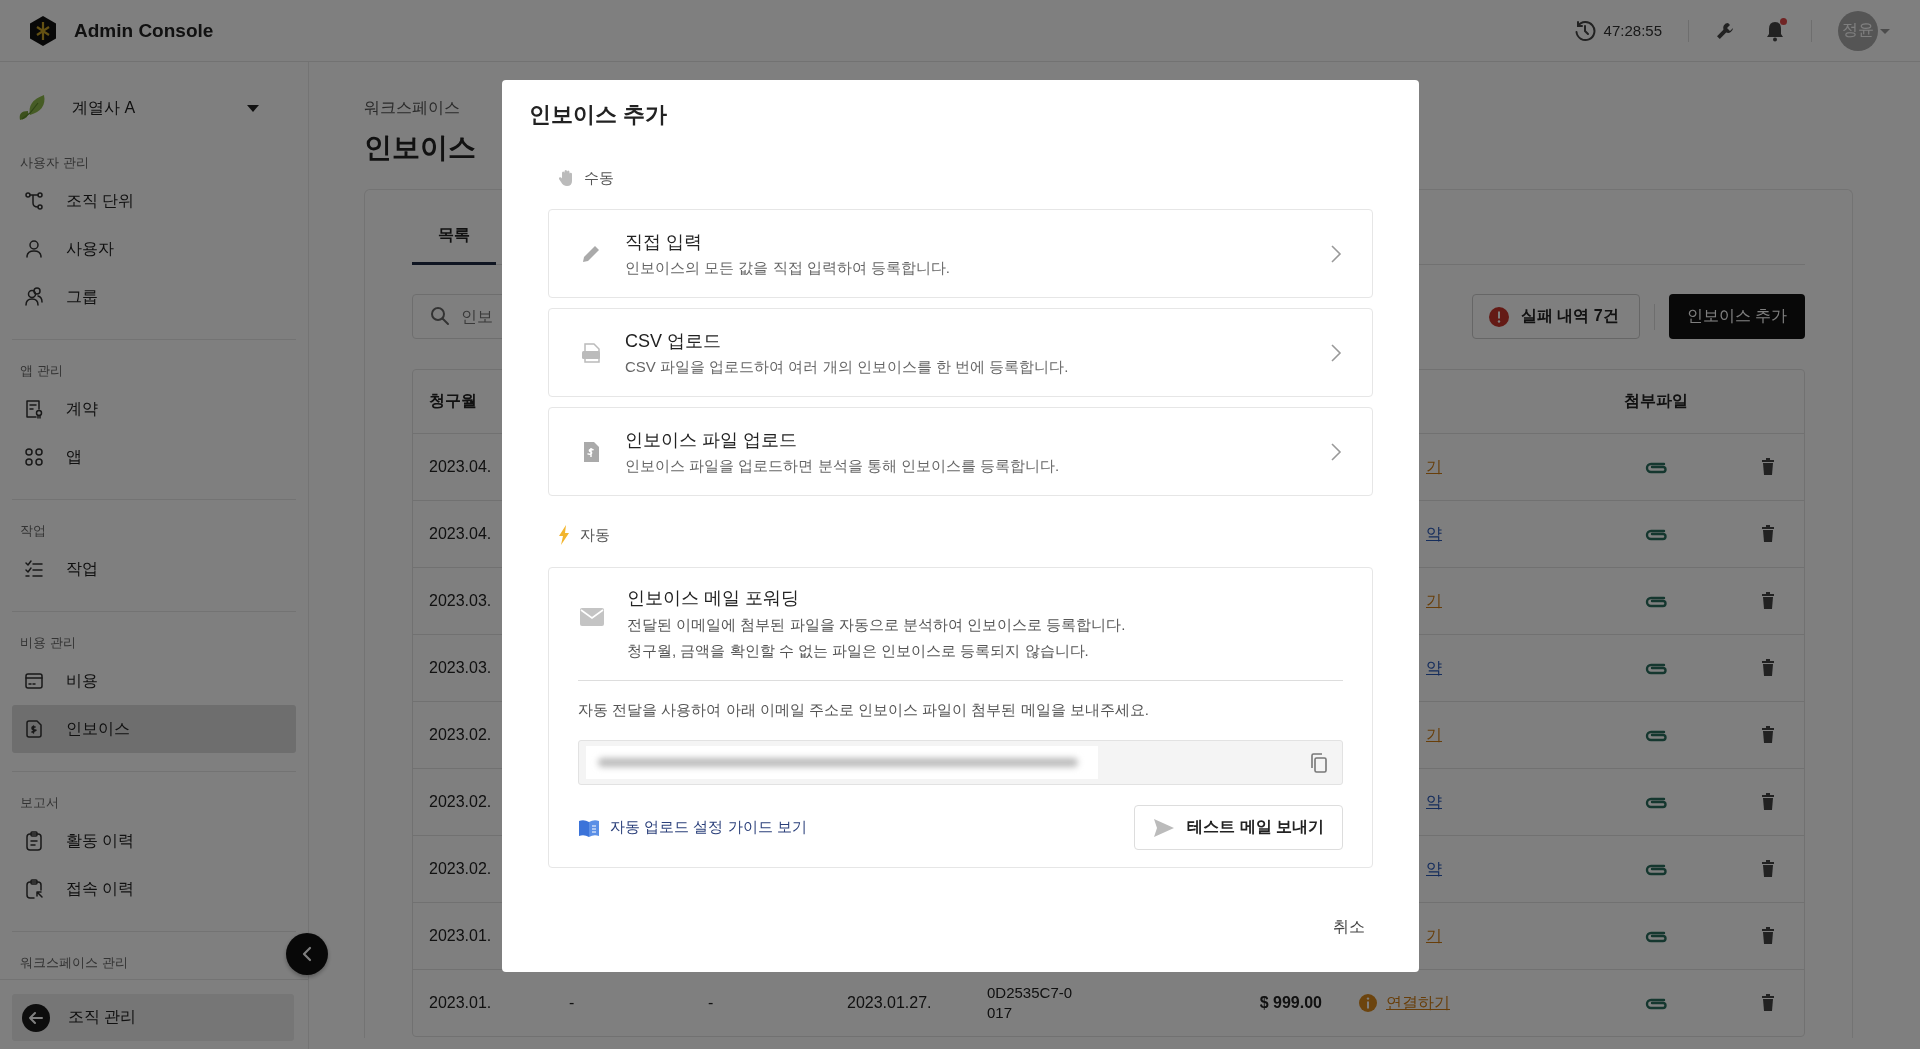 Image resolution: width=1920 pixels, height=1049 pixels. I want to click on section-label: 비용 관리, so click(48, 643).